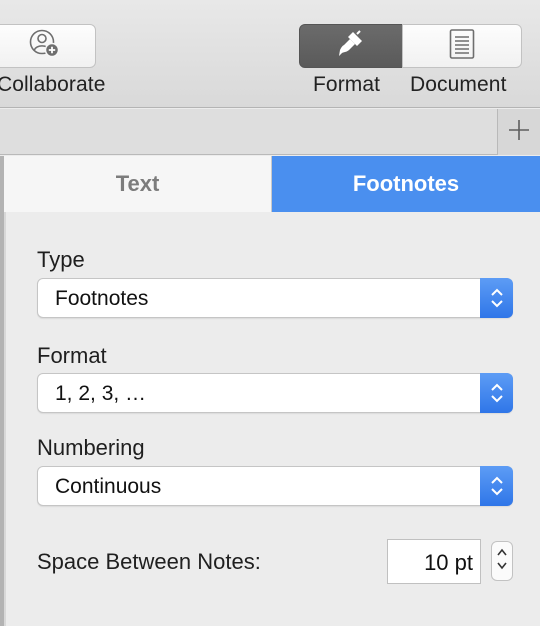 This screenshot has width=540, height=626. What do you see at coordinates (108, 486) in the screenshot?
I see `numbering-value: Continuous` at bounding box center [108, 486].